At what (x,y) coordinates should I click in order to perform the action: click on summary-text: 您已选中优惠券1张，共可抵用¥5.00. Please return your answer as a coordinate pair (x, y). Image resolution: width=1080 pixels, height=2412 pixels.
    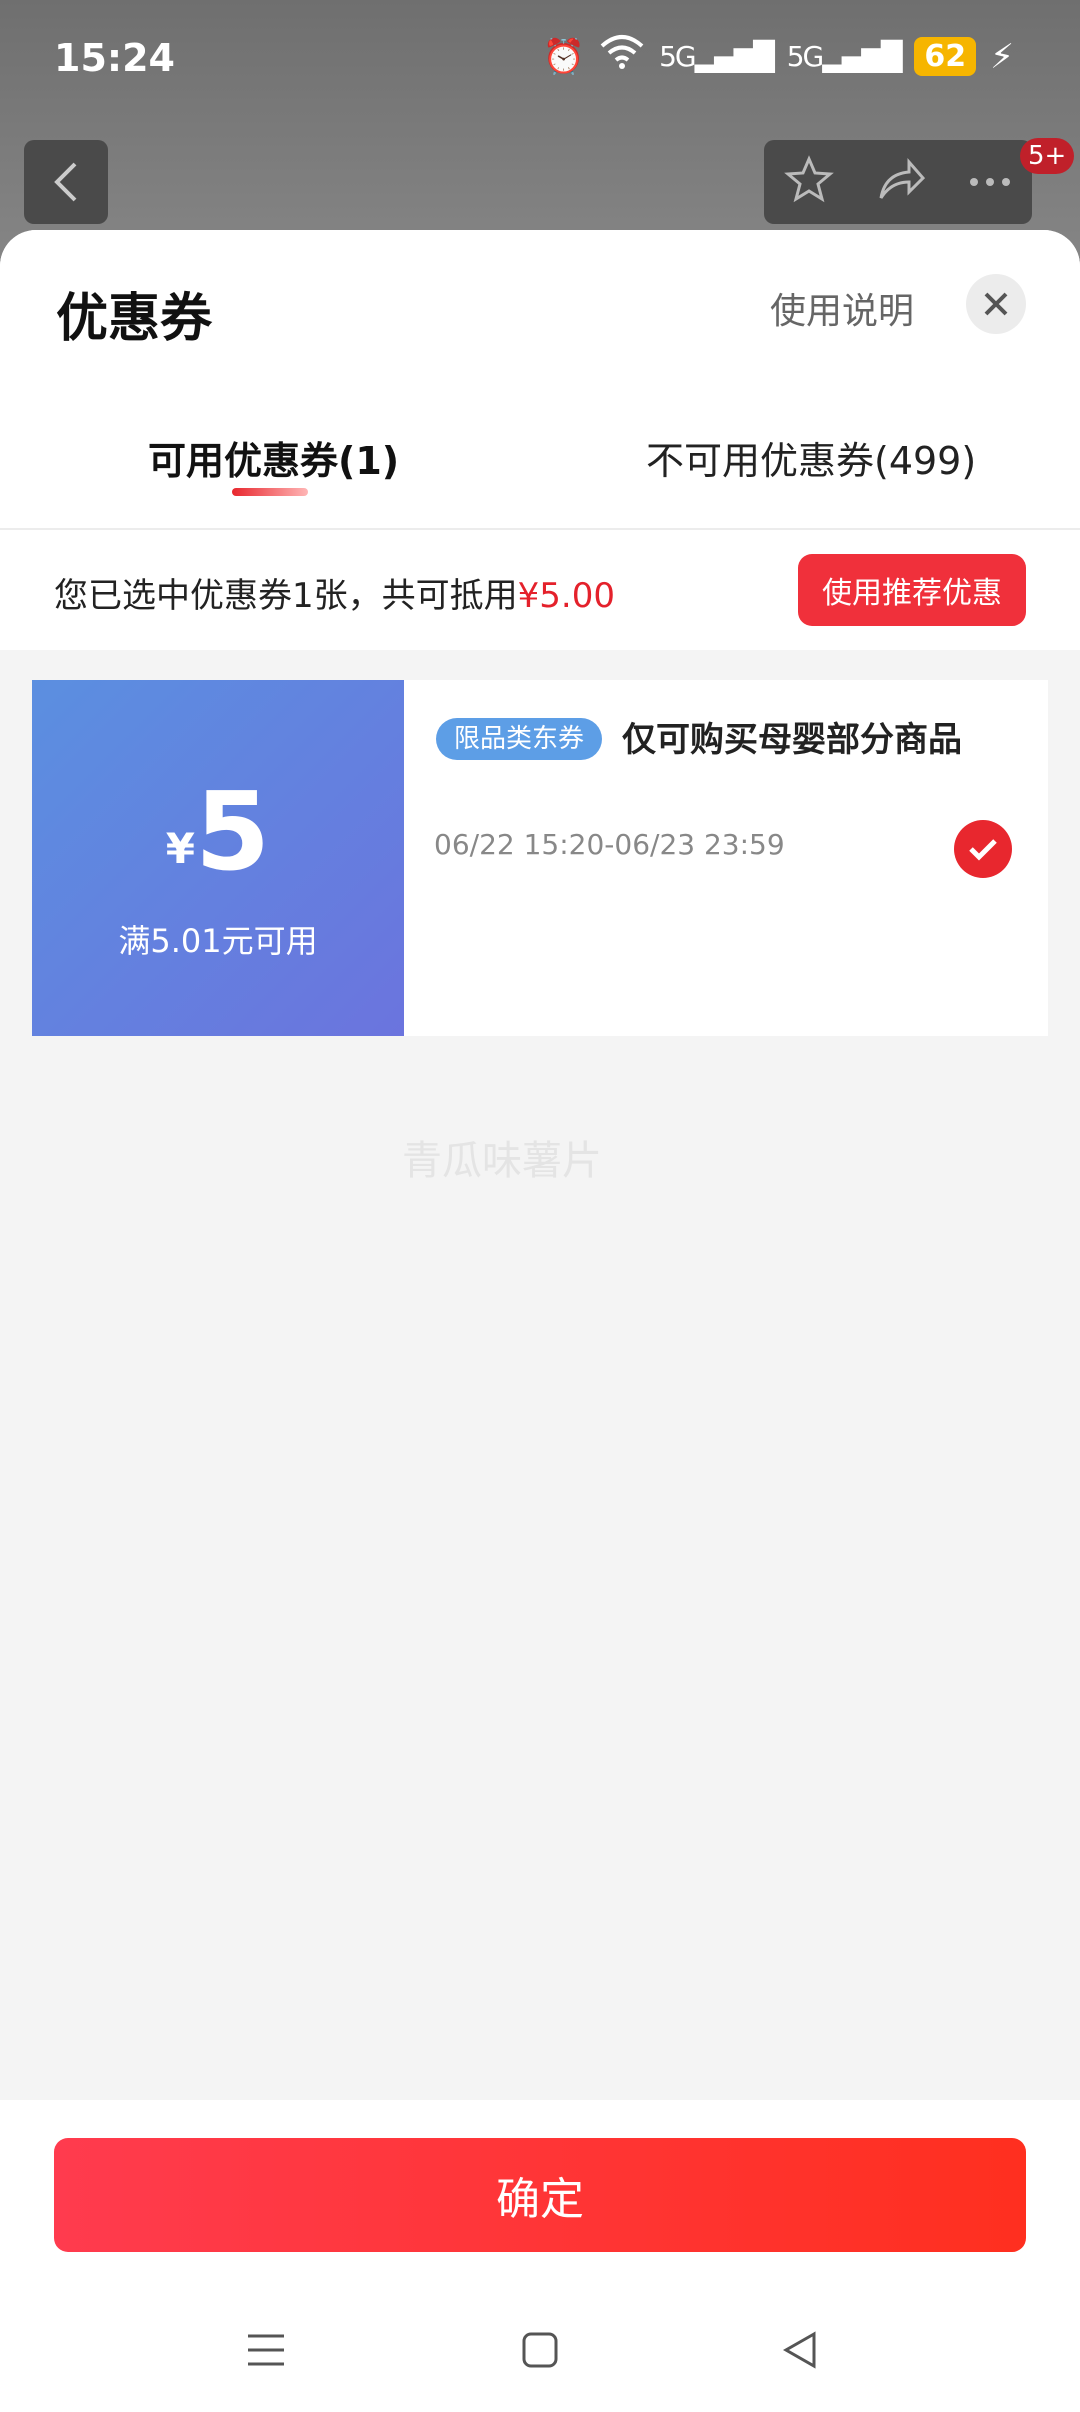
    Looking at the image, I should click on (334, 592).